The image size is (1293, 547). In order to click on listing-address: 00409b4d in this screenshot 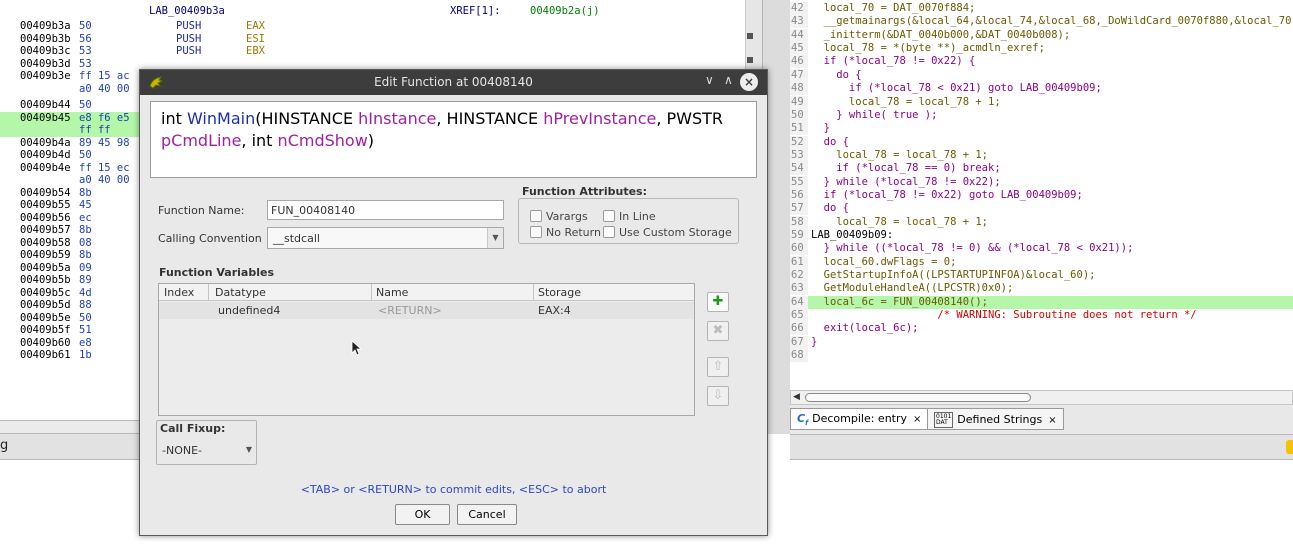, I will do `click(45, 155)`.